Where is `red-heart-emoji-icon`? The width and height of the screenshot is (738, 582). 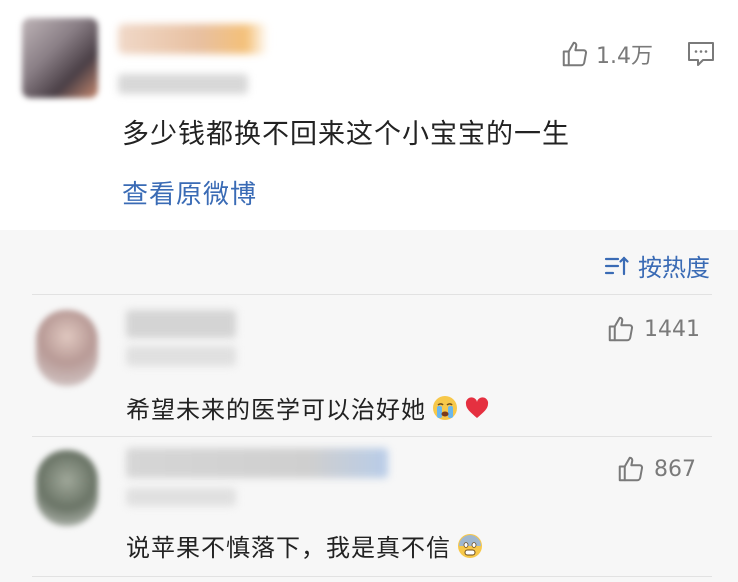 red-heart-emoji-icon is located at coordinates (477, 407).